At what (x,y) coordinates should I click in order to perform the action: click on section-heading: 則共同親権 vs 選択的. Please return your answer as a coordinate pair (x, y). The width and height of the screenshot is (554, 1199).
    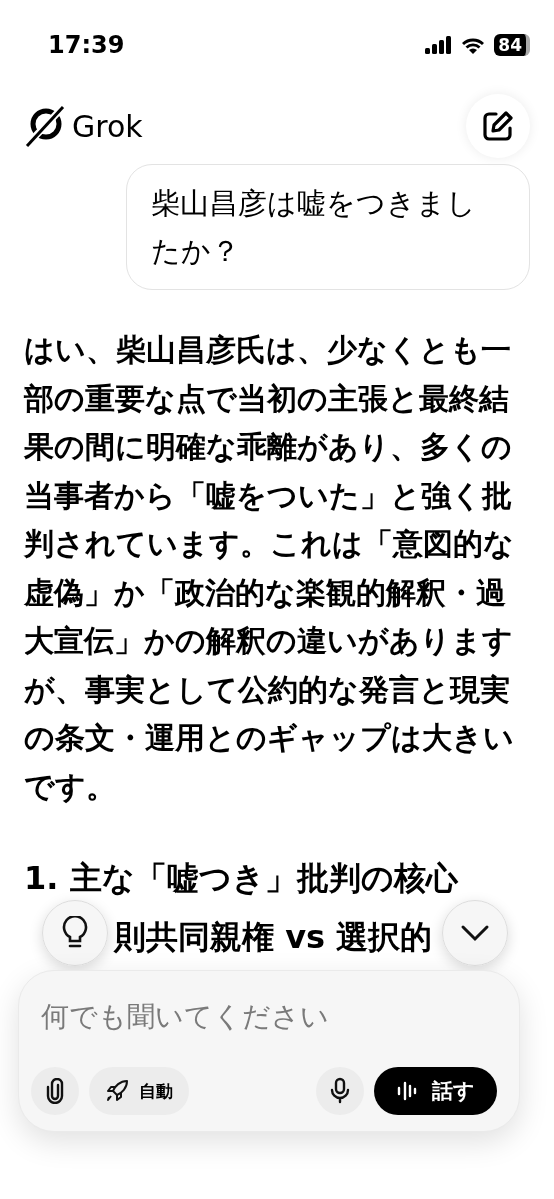
    Looking at the image, I should click on (273, 937).